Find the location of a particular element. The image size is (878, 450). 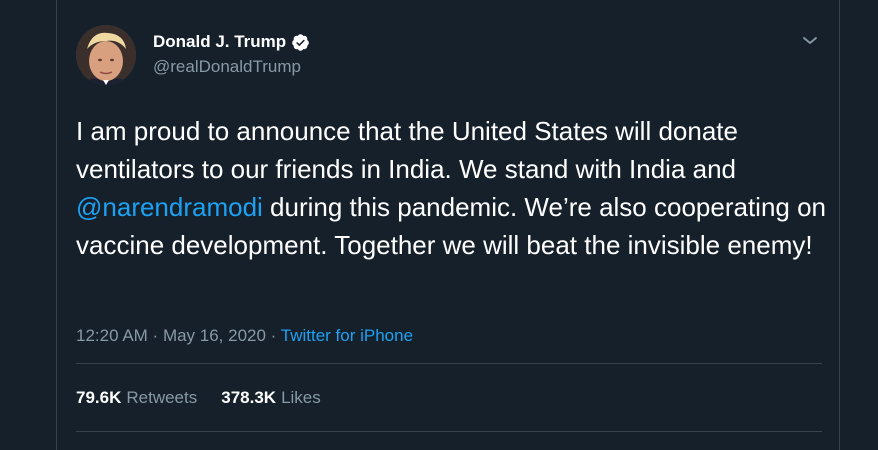

author-name-row: Donald J. Trump is located at coordinates (231, 42).